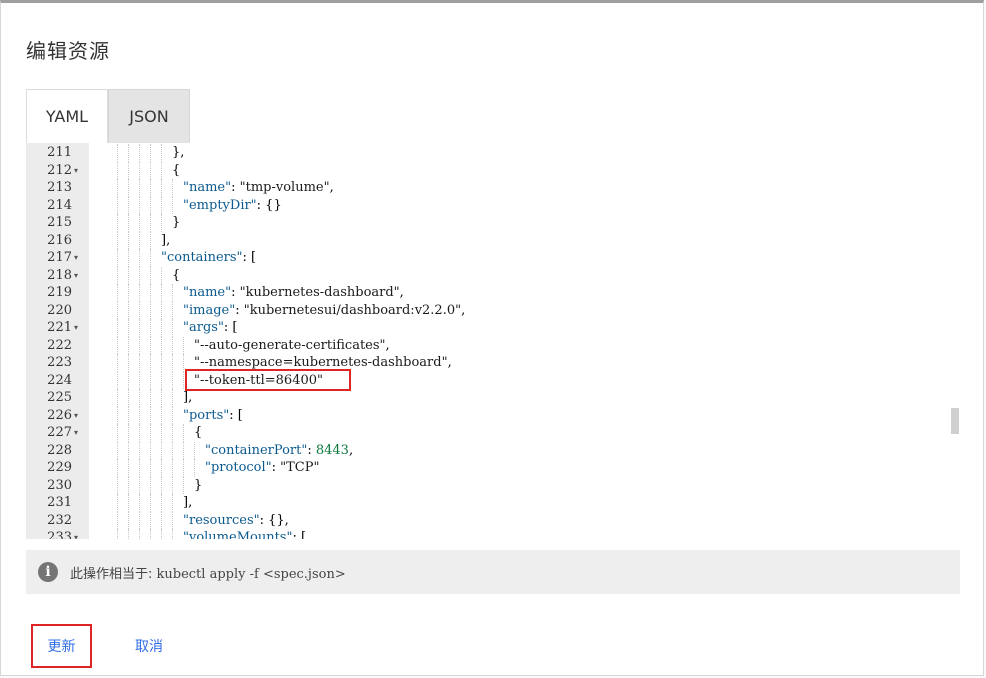 The image size is (986, 678). Describe the element at coordinates (209, 257) in the screenshot. I see `code-text: "containers": [` at that location.